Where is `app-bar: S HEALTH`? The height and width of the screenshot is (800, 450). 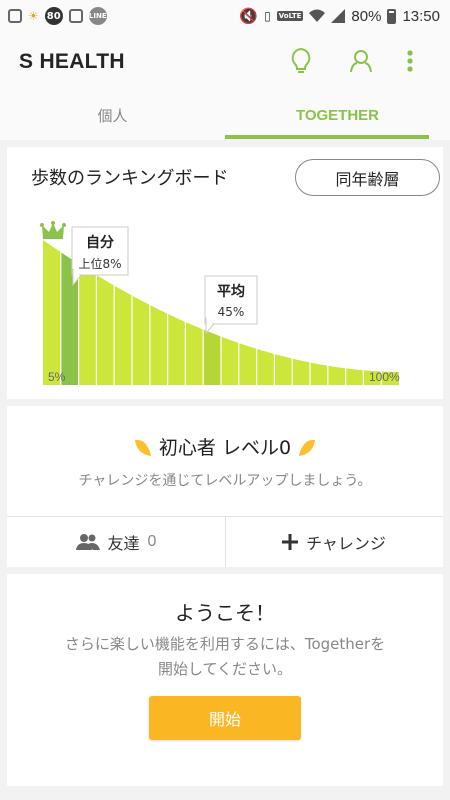 app-bar: S HEALTH is located at coordinates (225, 61).